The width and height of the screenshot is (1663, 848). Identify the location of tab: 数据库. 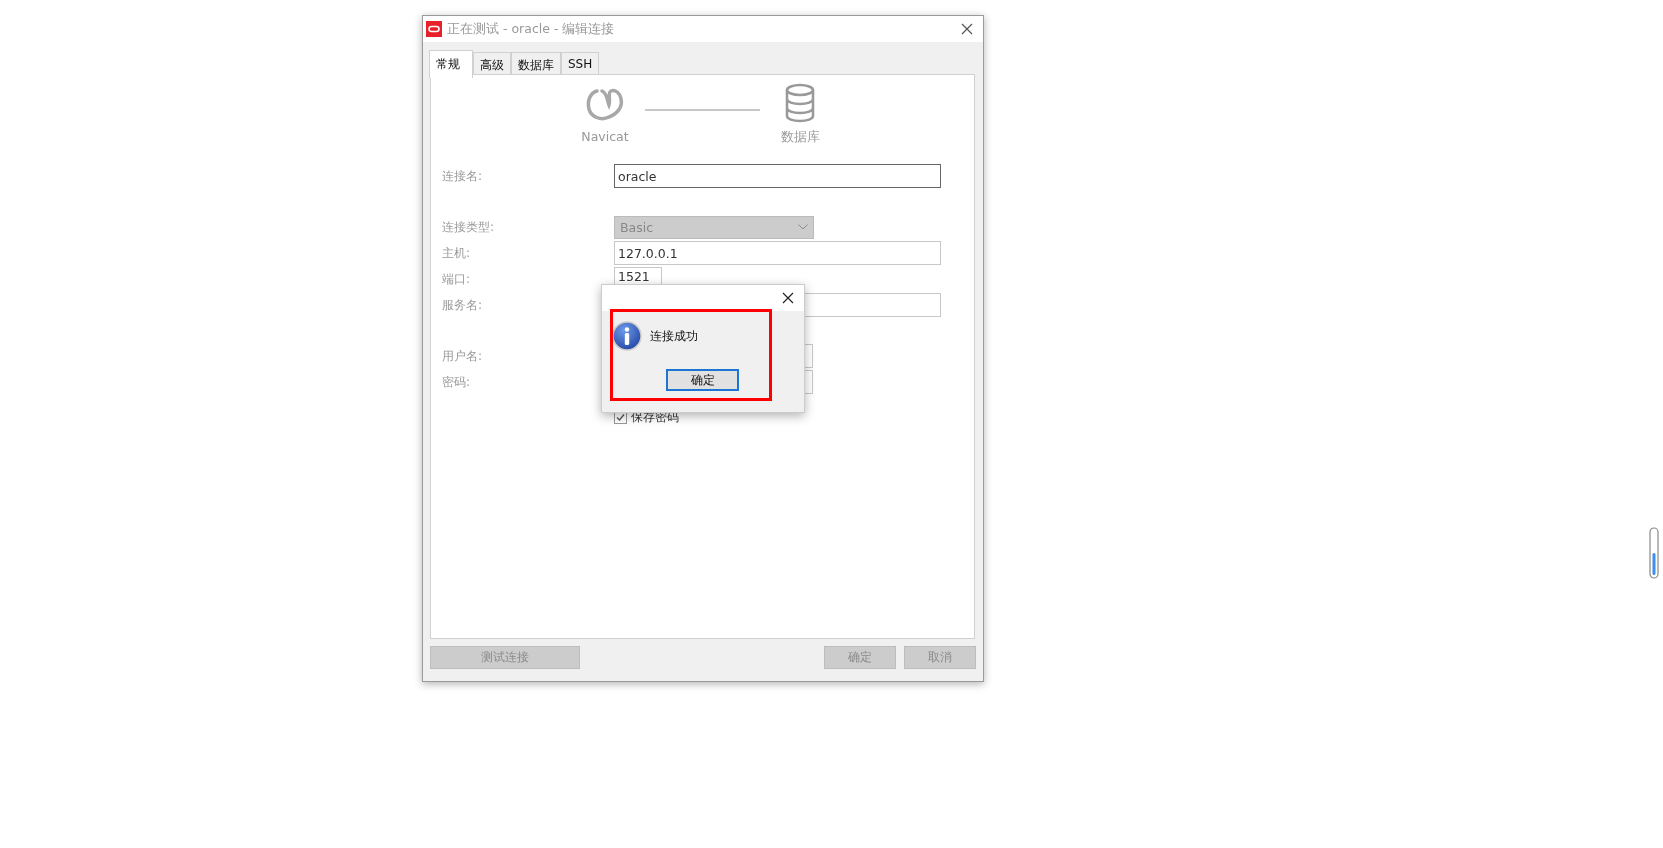
(536, 64).